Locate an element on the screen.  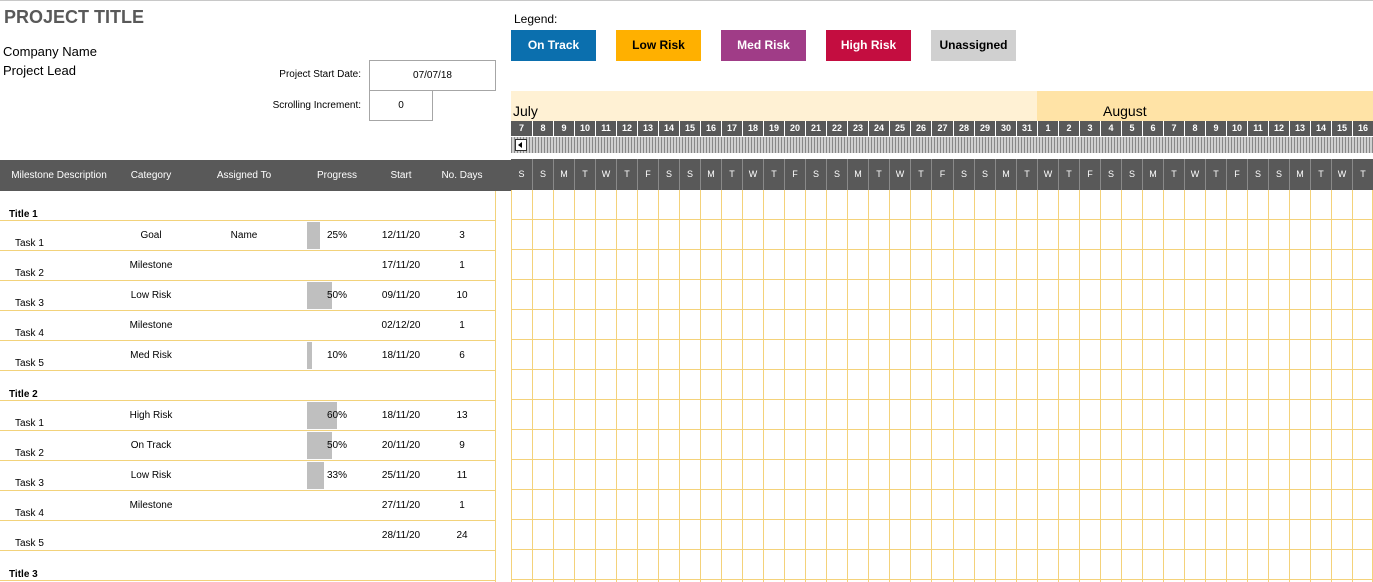
section-title-row: Title 3 is located at coordinates (248, 566).